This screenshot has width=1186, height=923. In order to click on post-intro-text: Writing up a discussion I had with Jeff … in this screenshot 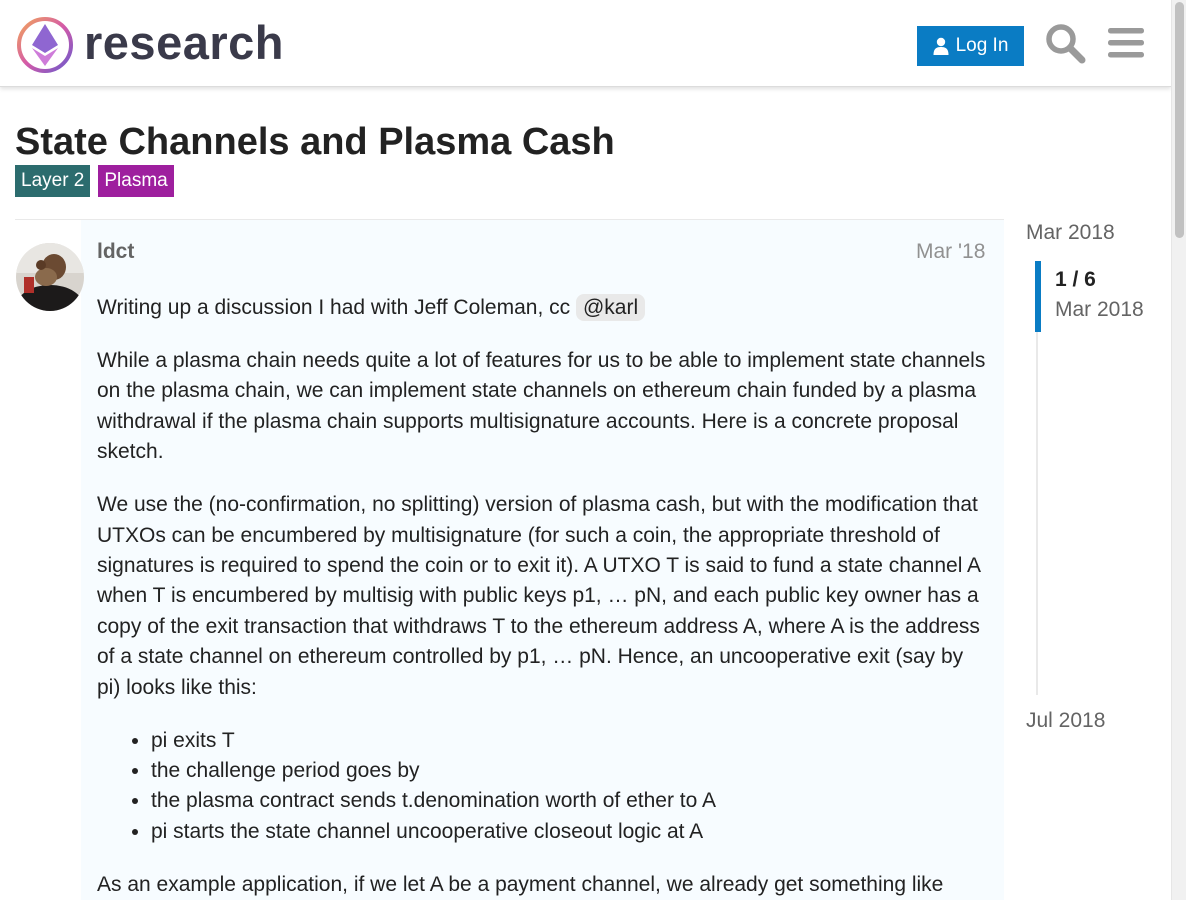, I will do `click(336, 307)`.